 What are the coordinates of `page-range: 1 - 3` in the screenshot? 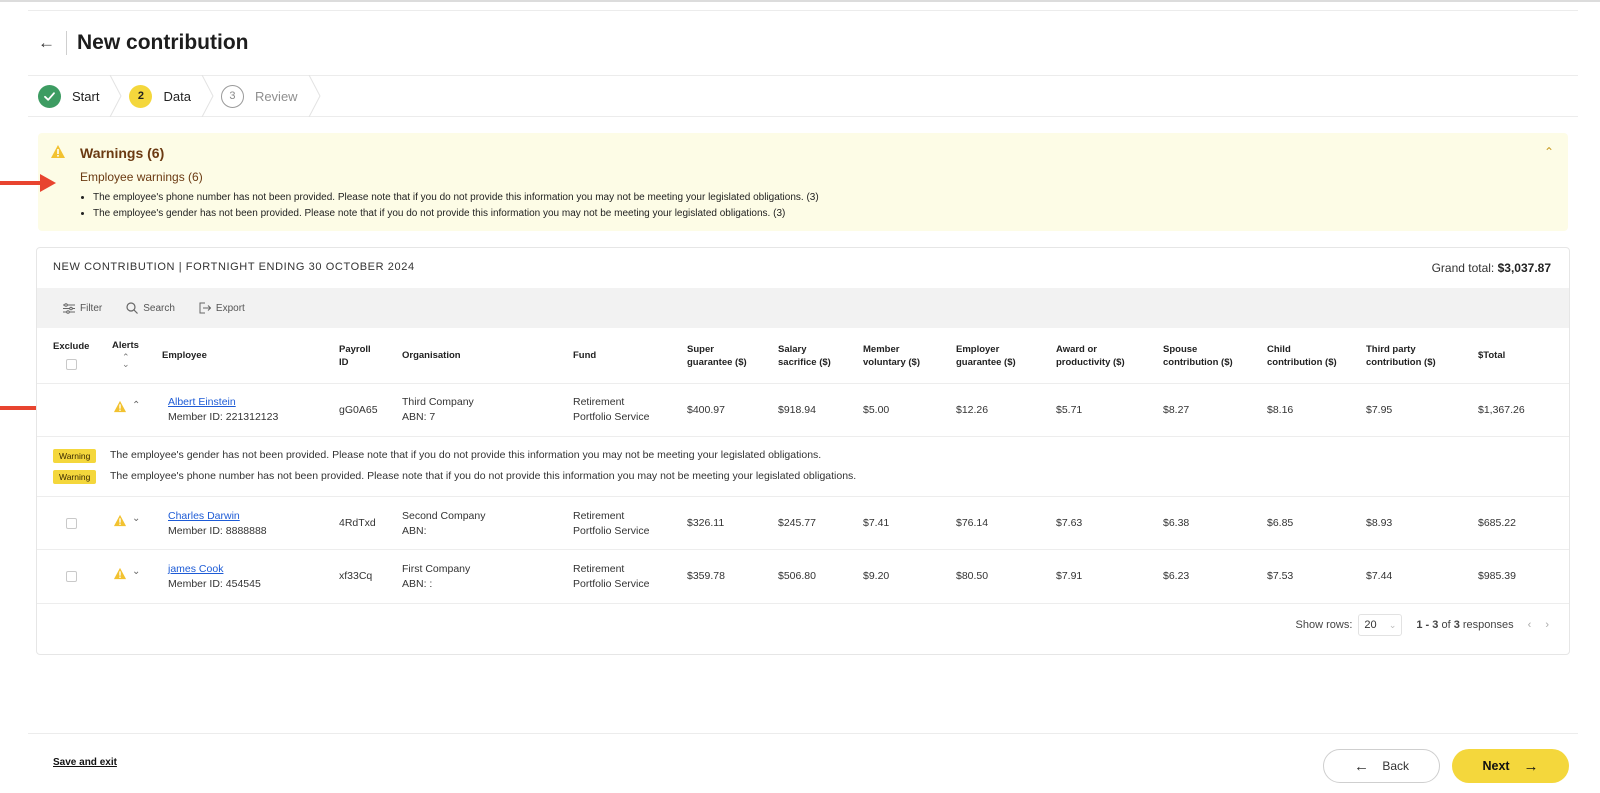 It's located at (1427, 625).